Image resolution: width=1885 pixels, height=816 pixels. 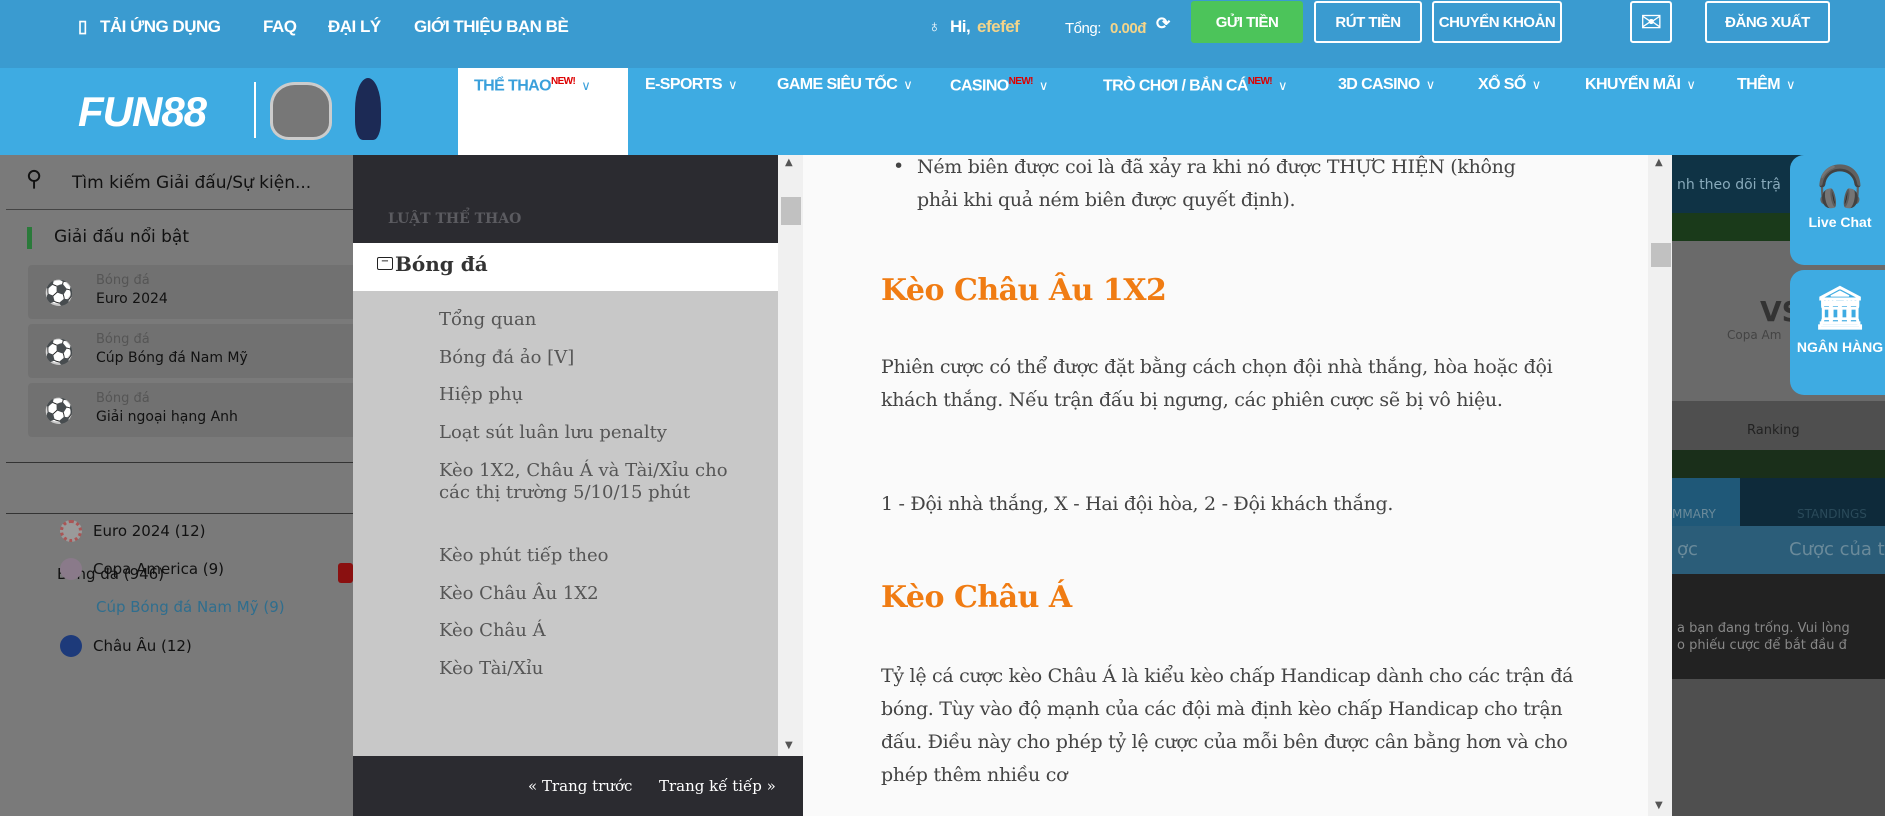 I want to click on summary-tab: MMARY, so click(x=1694, y=514).